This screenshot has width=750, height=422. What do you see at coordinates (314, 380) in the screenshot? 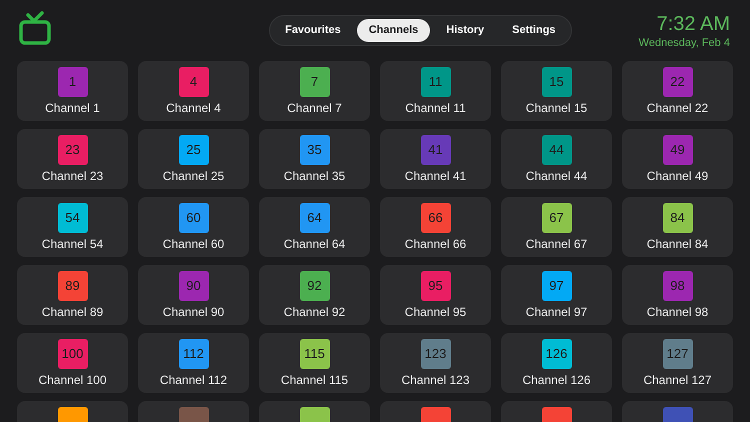
I see `channel-name: Channel 115` at bounding box center [314, 380].